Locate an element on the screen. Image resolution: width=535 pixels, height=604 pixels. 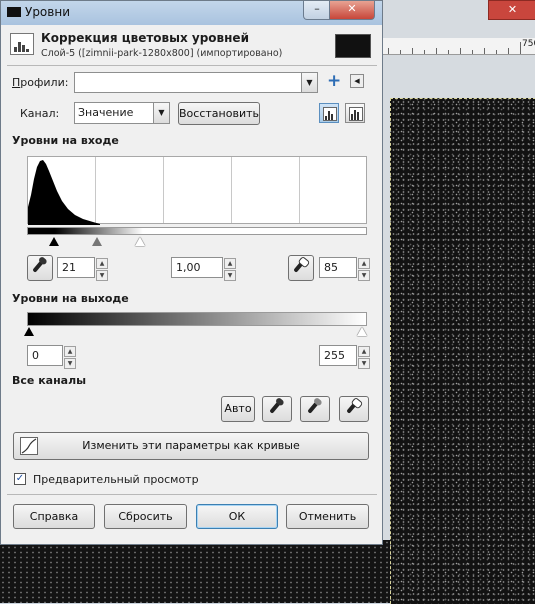
output-gradient-bar is located at coordinates (197, 319).